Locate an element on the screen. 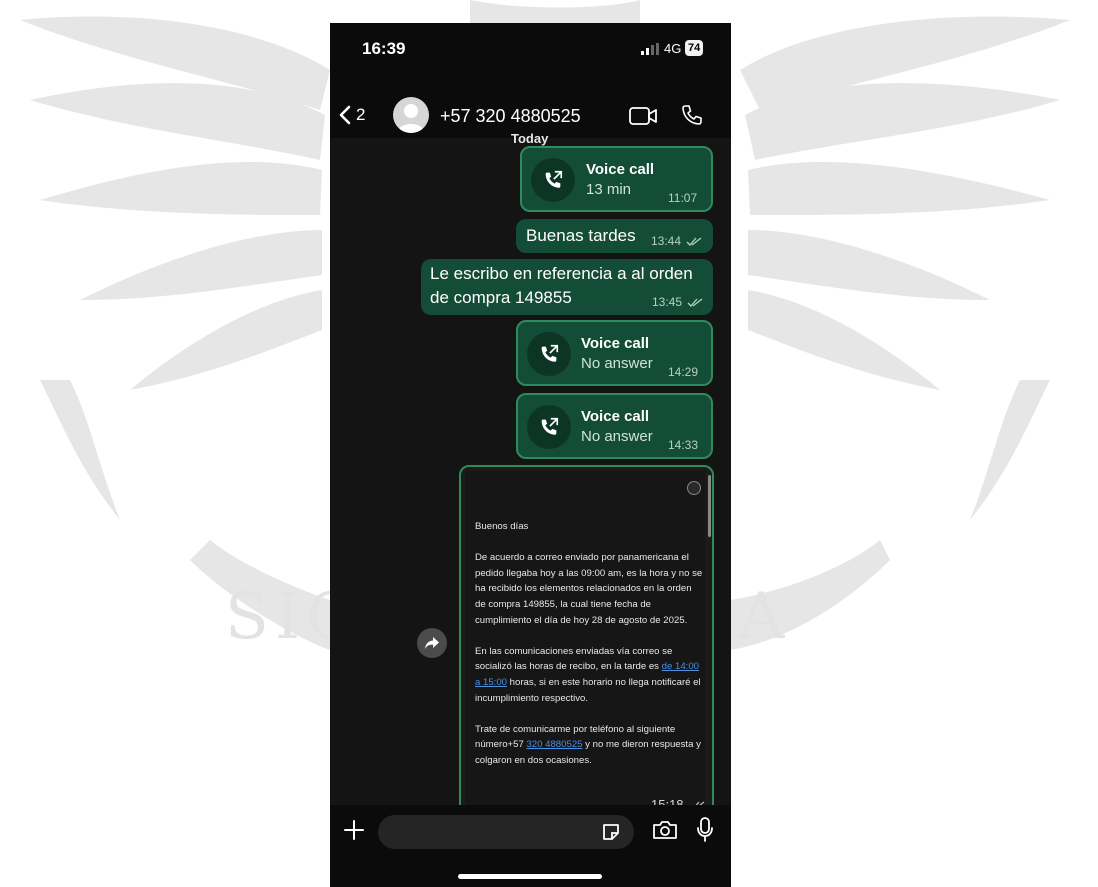 This screenshot has width=1098, height=887. message-time: 13:45 is located at coordinates (677, 302).